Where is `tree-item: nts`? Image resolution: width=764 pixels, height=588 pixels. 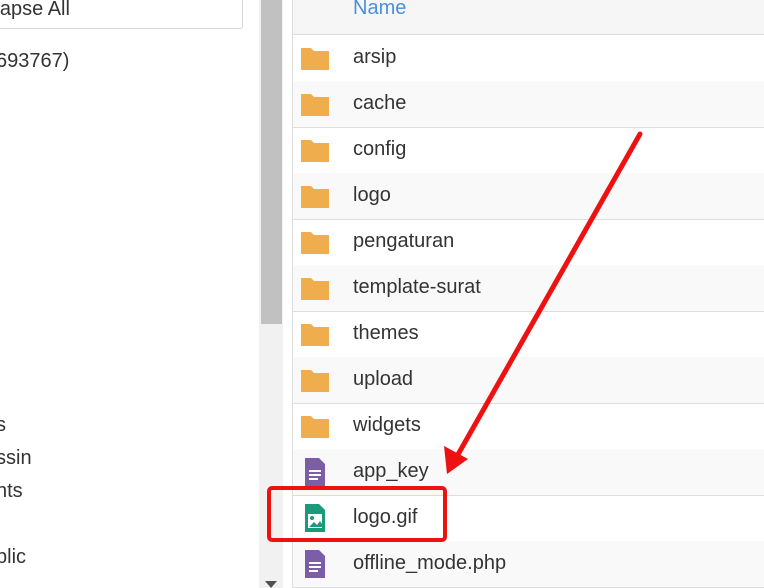 tree-item: nts is located at coordinates (11, 491).